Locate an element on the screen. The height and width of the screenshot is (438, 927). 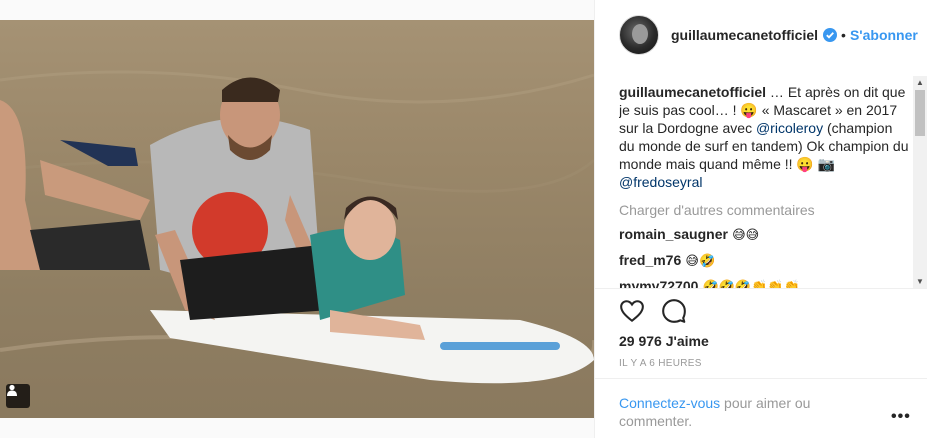
caption-username: guillaumecanetofficiel is located at coordinates (692, 92).